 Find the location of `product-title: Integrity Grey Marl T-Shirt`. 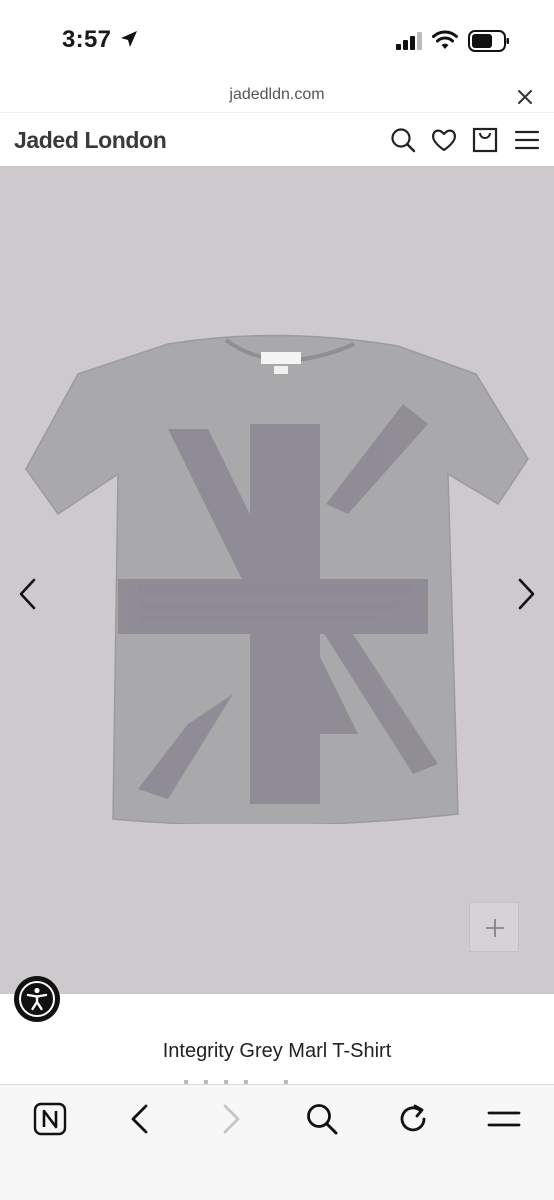

product-title: Integrity Grey Marl T-Shirt is located at coordinates (277, 1051).